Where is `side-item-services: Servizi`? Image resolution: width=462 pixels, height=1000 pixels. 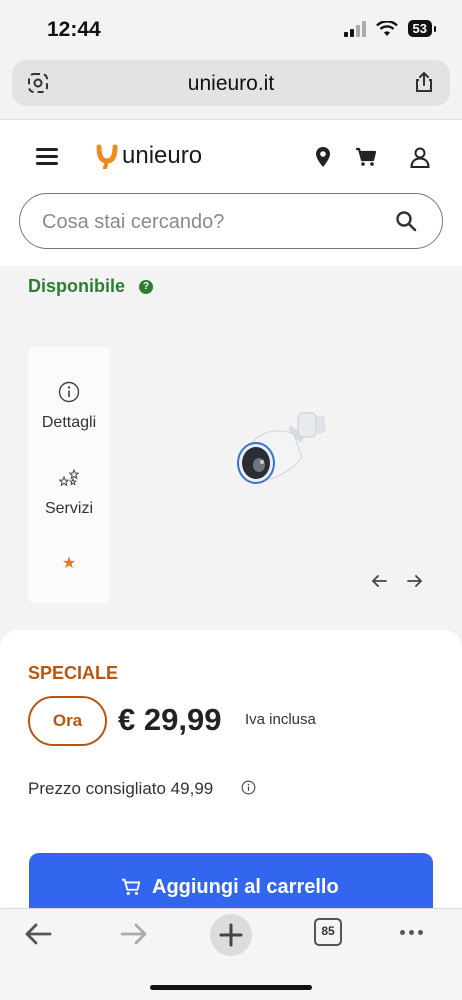
side-item-services: Servizi is located at coordinates (69, 492).